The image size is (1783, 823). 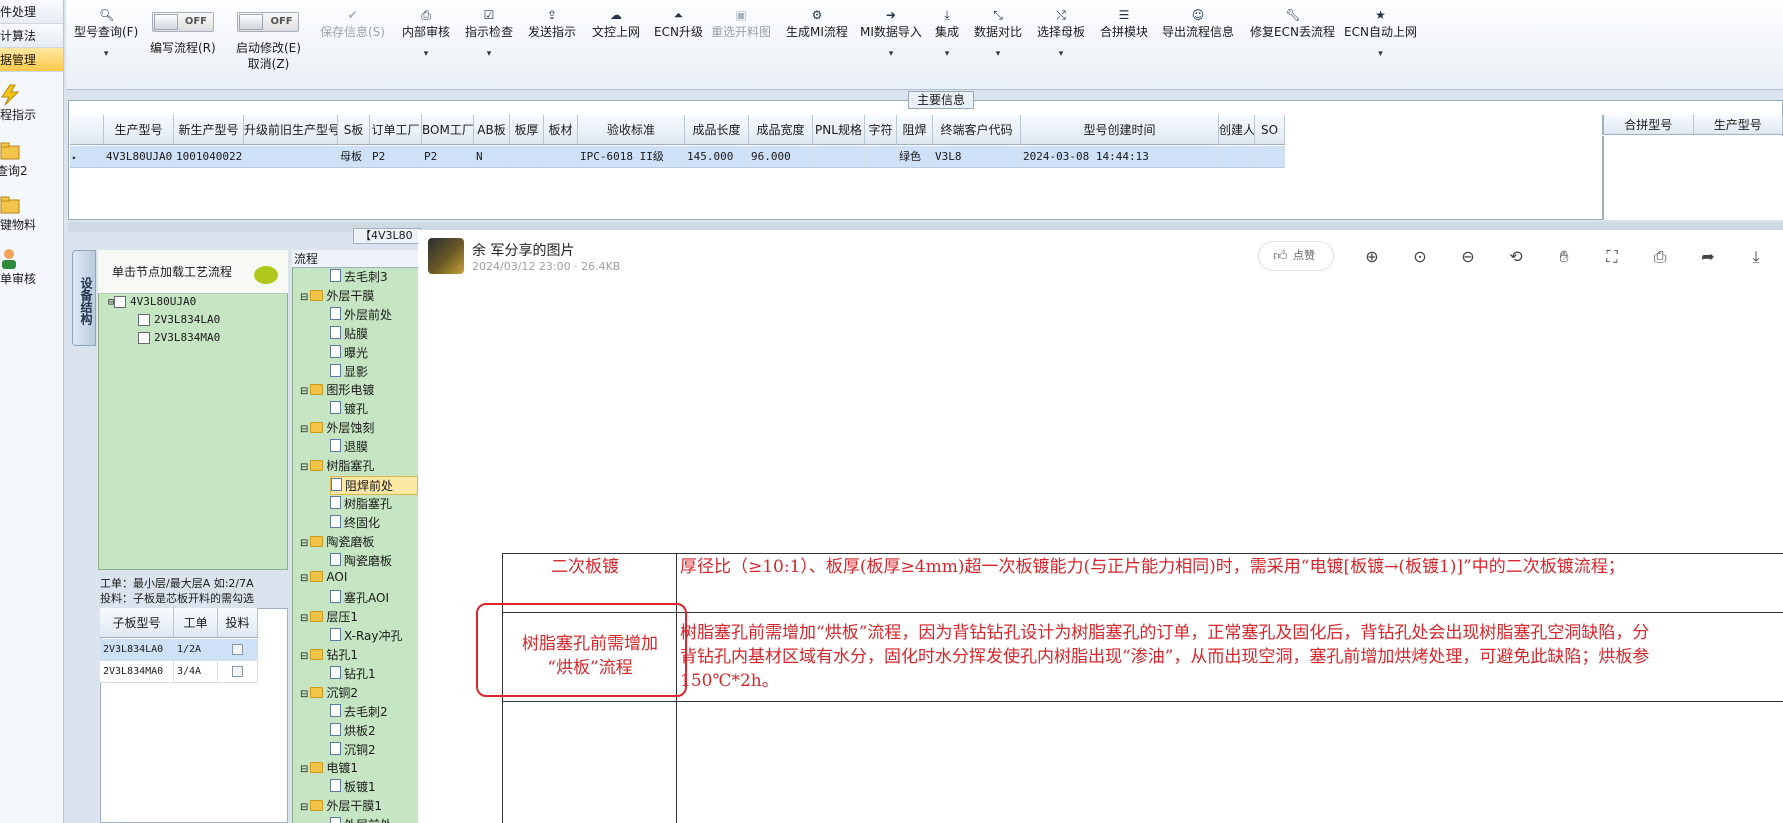 I want to click on flow-step: 镀孔, so click(x=374, y=408).